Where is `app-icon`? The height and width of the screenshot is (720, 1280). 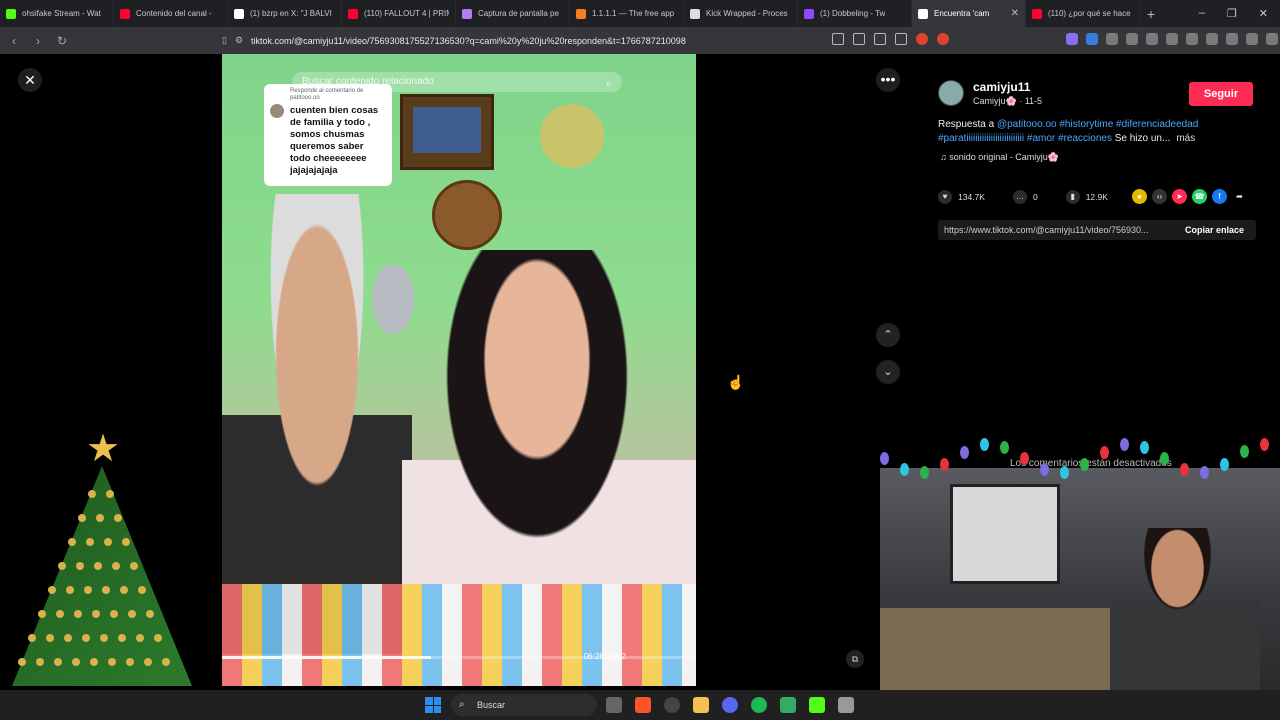
app-icon is located at coordinates (788, 705).